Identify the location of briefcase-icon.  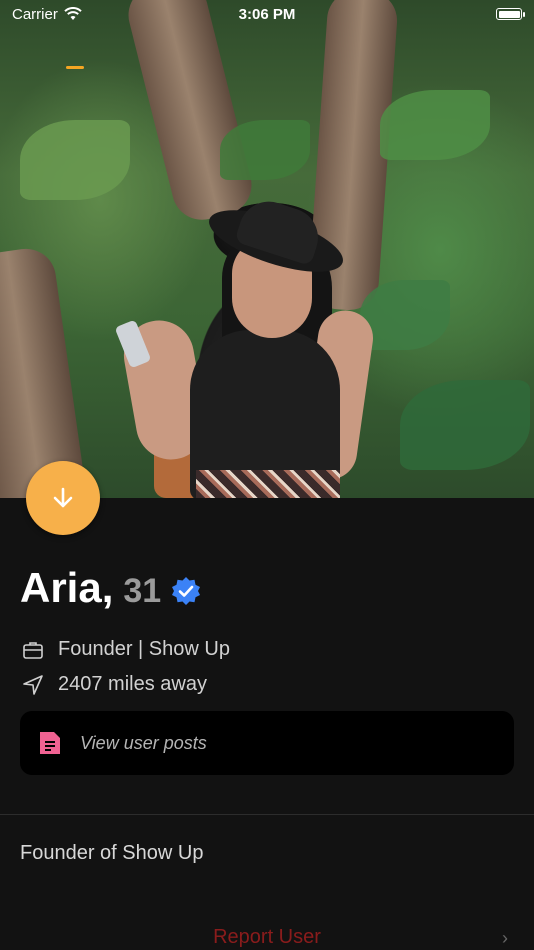
(33, 650).